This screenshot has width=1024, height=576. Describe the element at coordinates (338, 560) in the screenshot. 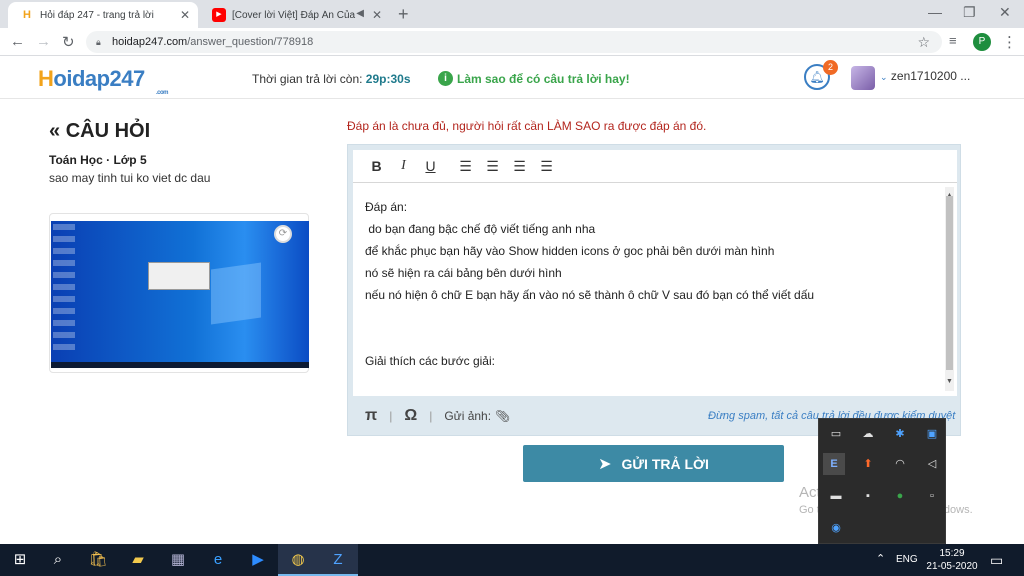

I see `zalo-icon: Z` at that location.